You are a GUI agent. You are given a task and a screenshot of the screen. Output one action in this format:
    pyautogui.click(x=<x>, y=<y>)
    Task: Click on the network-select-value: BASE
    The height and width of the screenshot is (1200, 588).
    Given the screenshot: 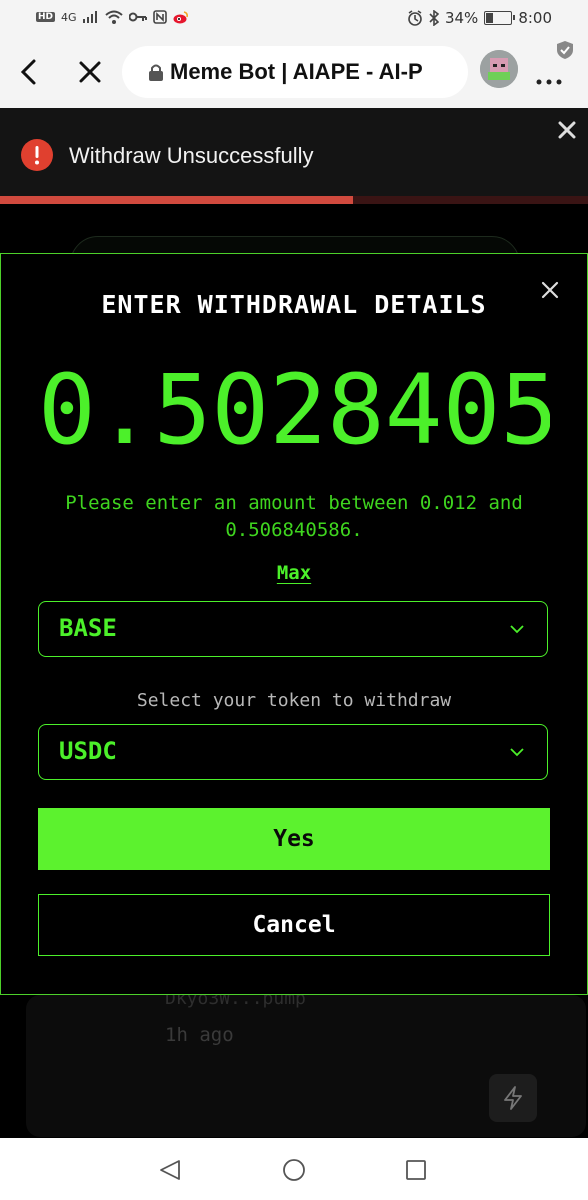 What is the action you would take?
    pyautogui.click(x=88, y=628)
    